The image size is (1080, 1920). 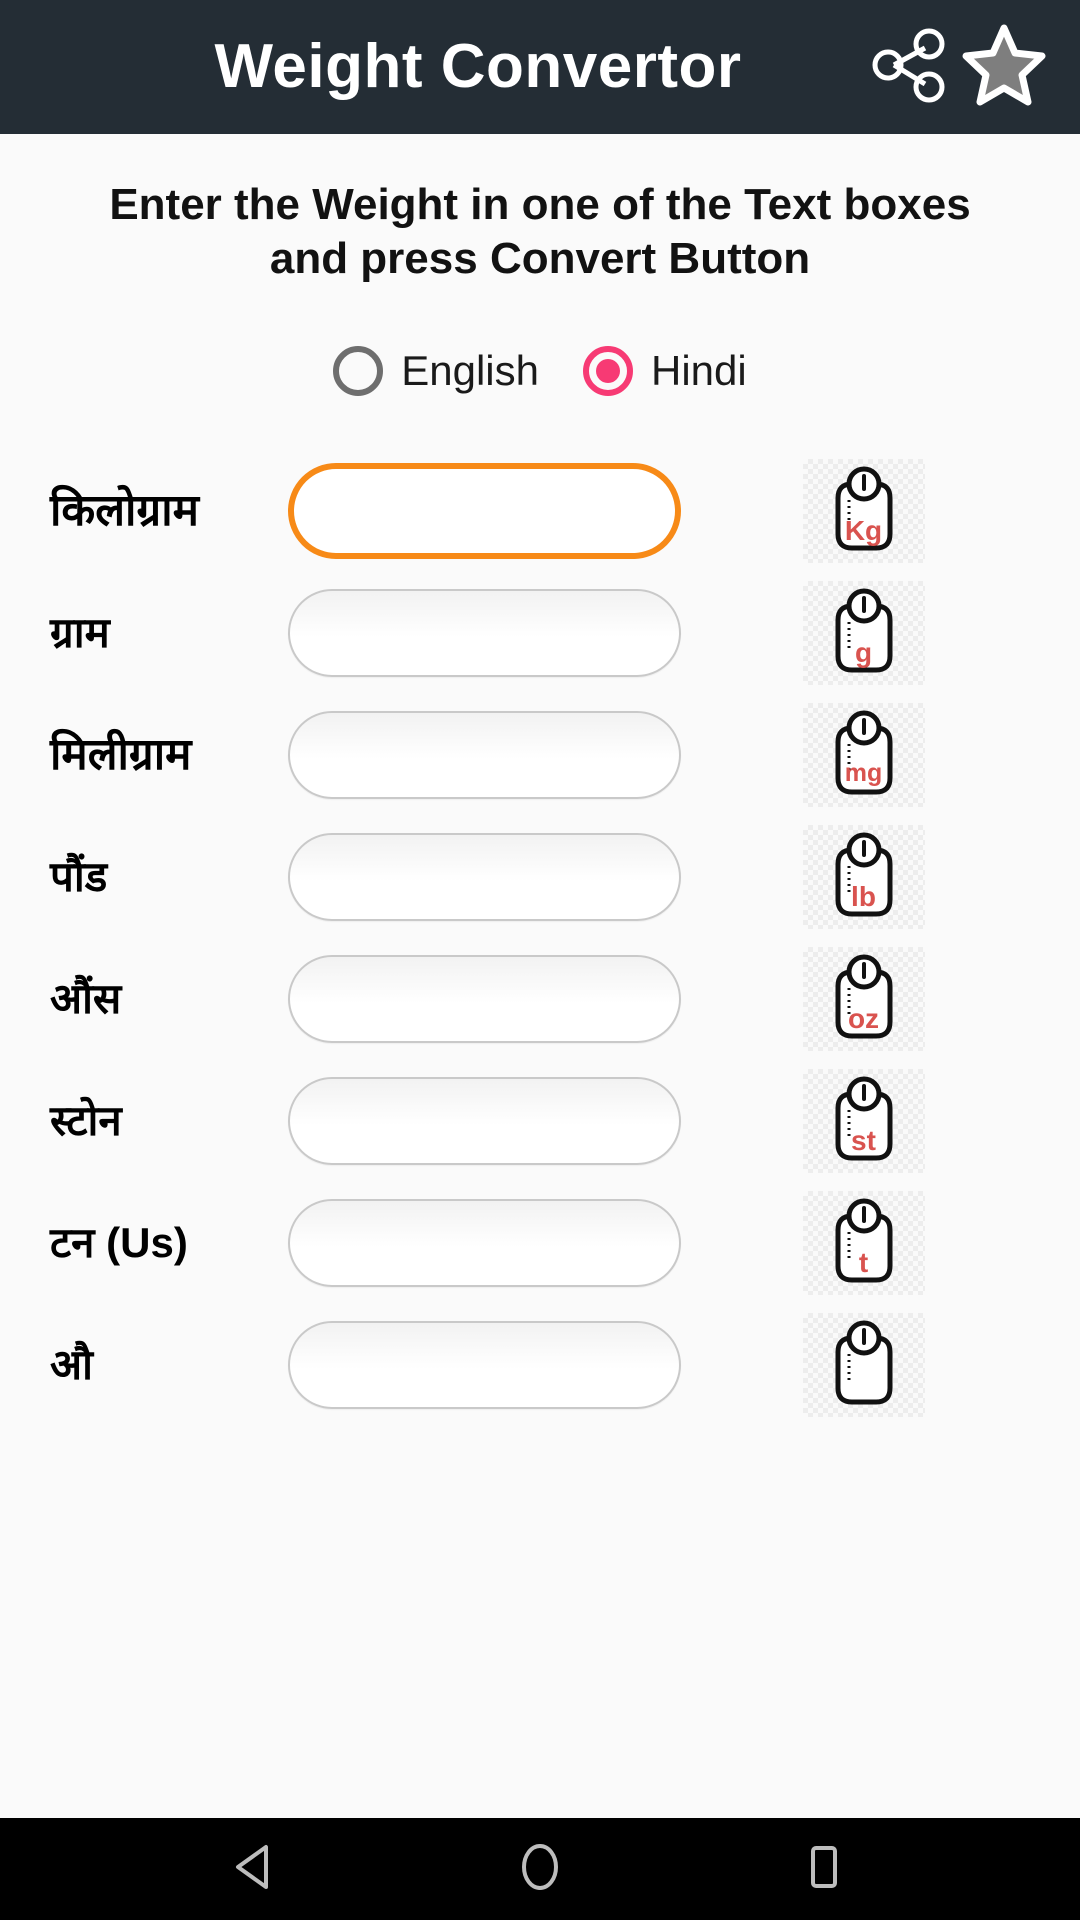 I want to click on home-circle-icon, so click(x=540, y=1869).